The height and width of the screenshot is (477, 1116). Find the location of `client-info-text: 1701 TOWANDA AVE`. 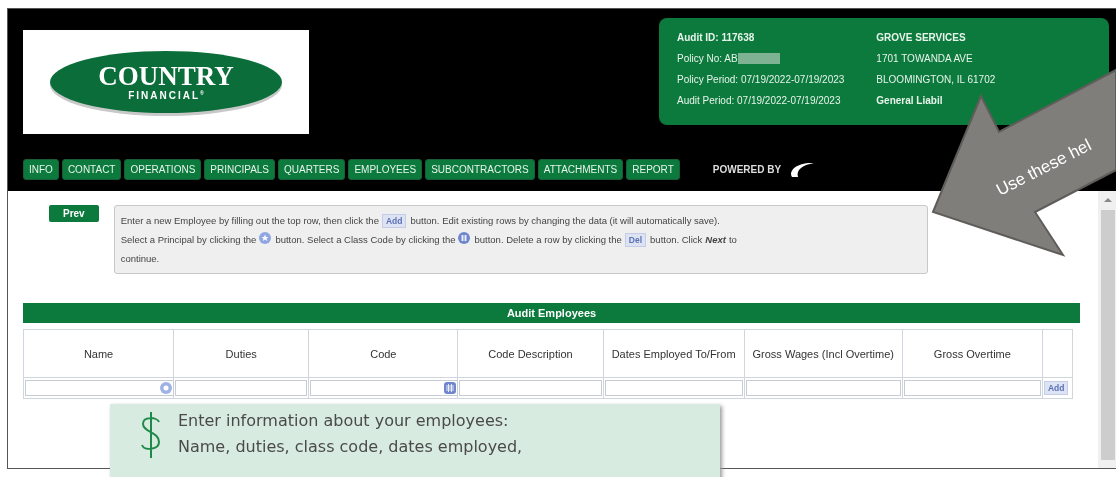

client-info-text: 1701 TOWANDA AVE is located at coordinates (924, 58).